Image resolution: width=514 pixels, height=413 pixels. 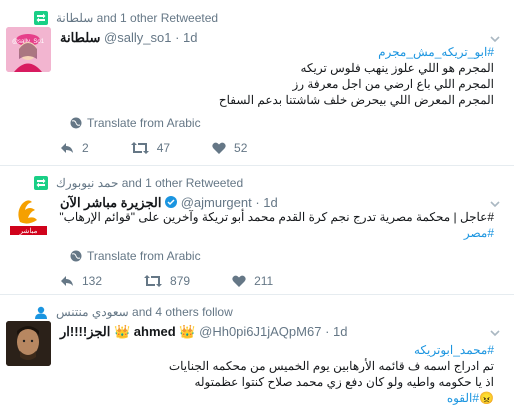 I want to click on hashtag: #محمد_ابوتريكه, so click(x=331, y=350).